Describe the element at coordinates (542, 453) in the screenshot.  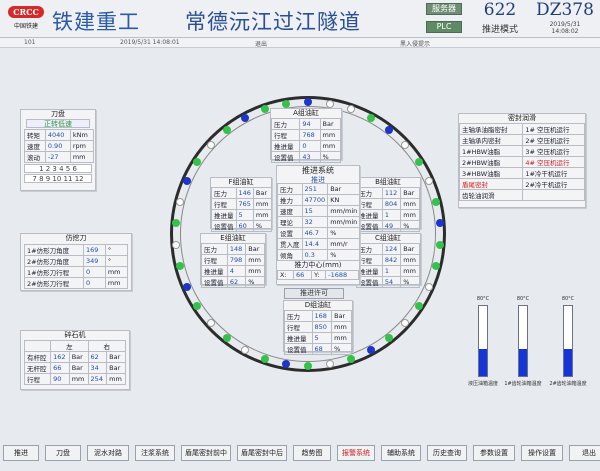
I see `nav-button-11: 操作设置` at that location.